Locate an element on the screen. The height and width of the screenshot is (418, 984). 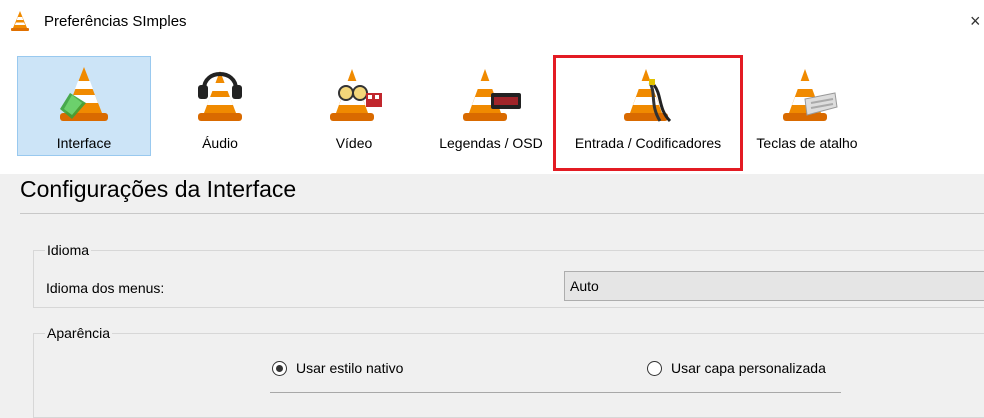
vlc-cone-interface-icon is located at coordinates (84, 94).